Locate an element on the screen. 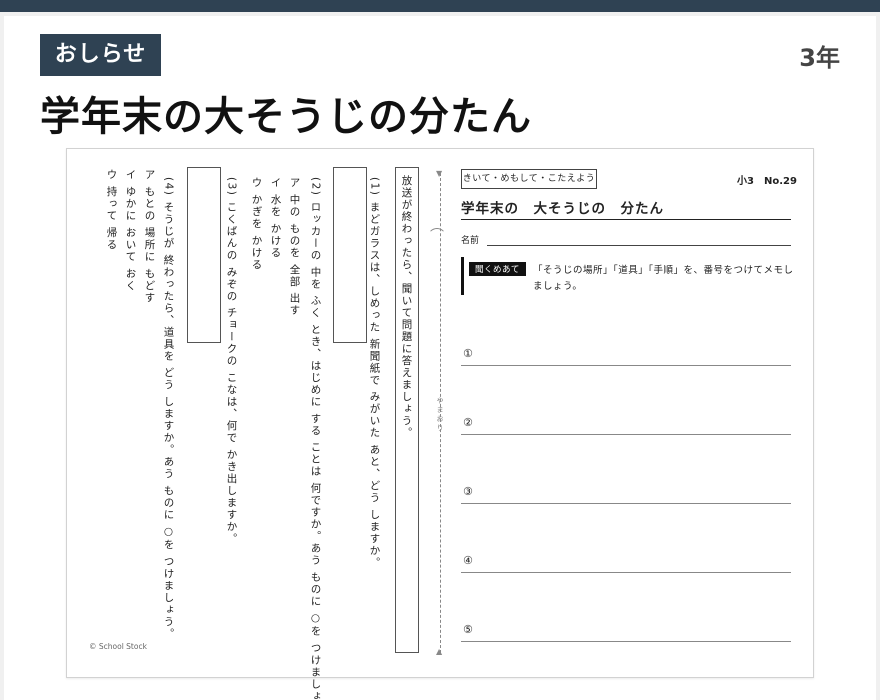  q2-option-a: ア 中の ものを 全部 出す is located at coordinates (295, 246).